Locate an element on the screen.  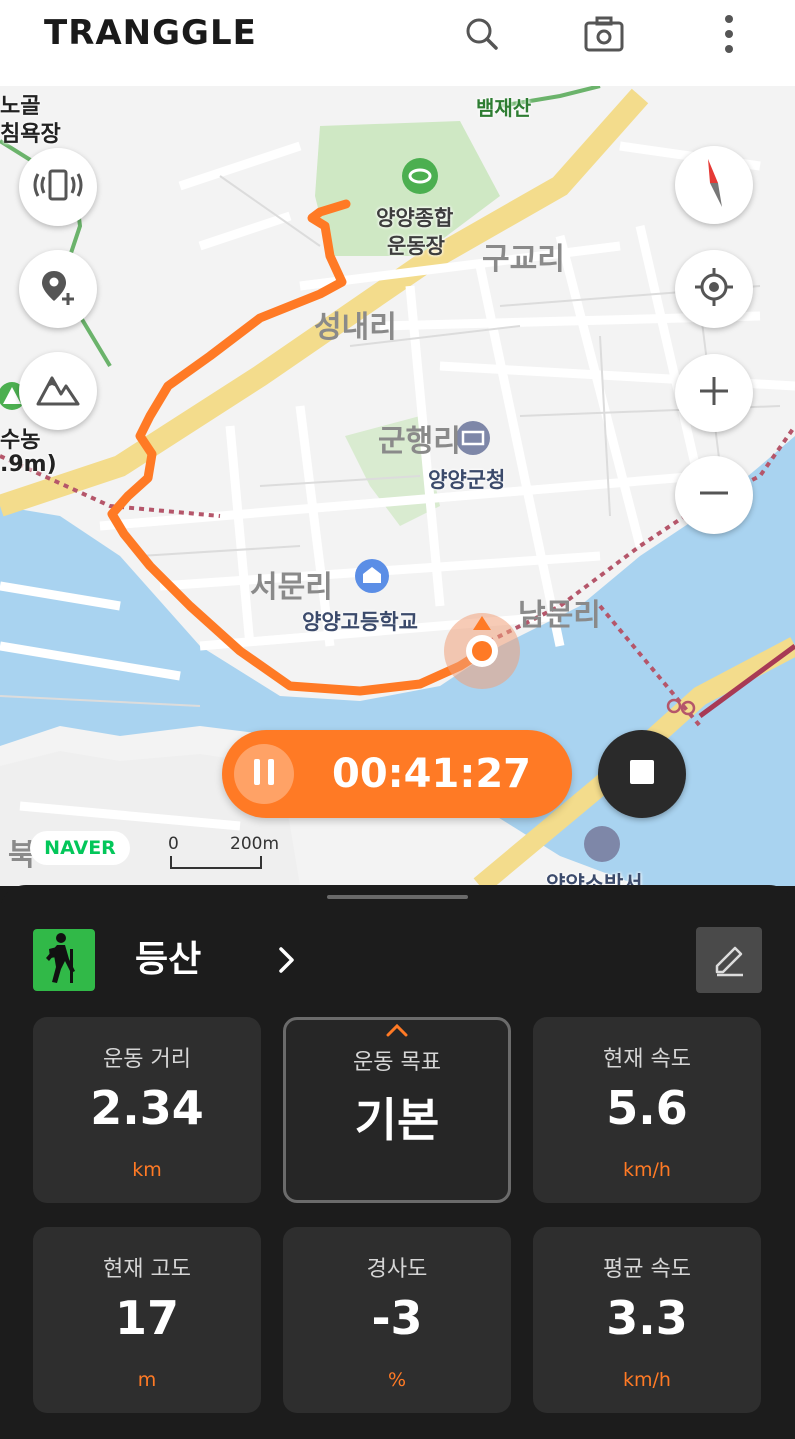
map-label: 군행리 is located at coordinates (419, 441).